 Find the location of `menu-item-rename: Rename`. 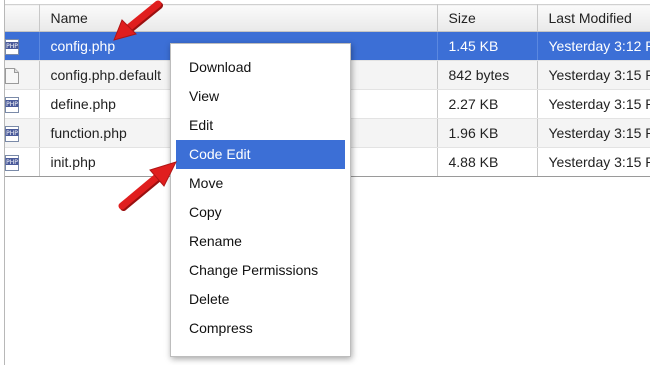

menu-item-rename: Rename is located at coordinates (260, 241).